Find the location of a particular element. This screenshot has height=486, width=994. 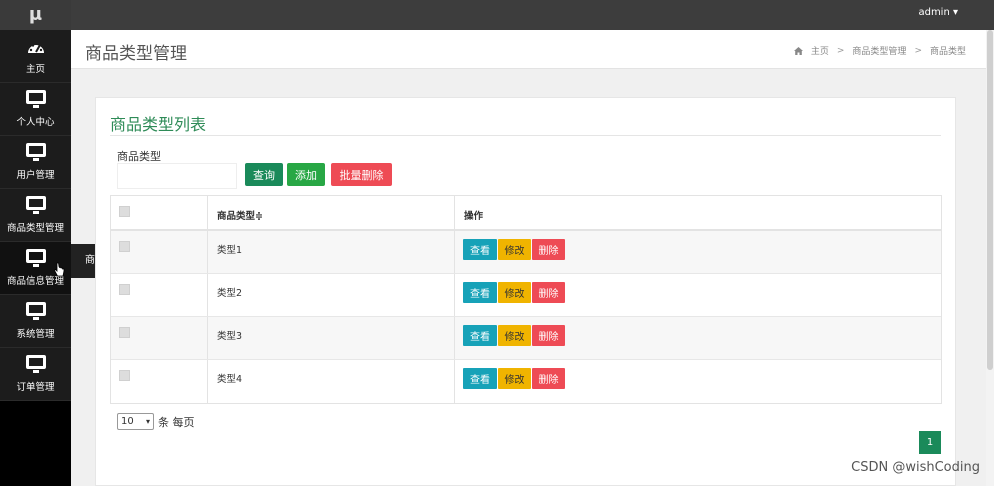

sidebar-item-users: 用户管理 is located at coordinates (35, 162).